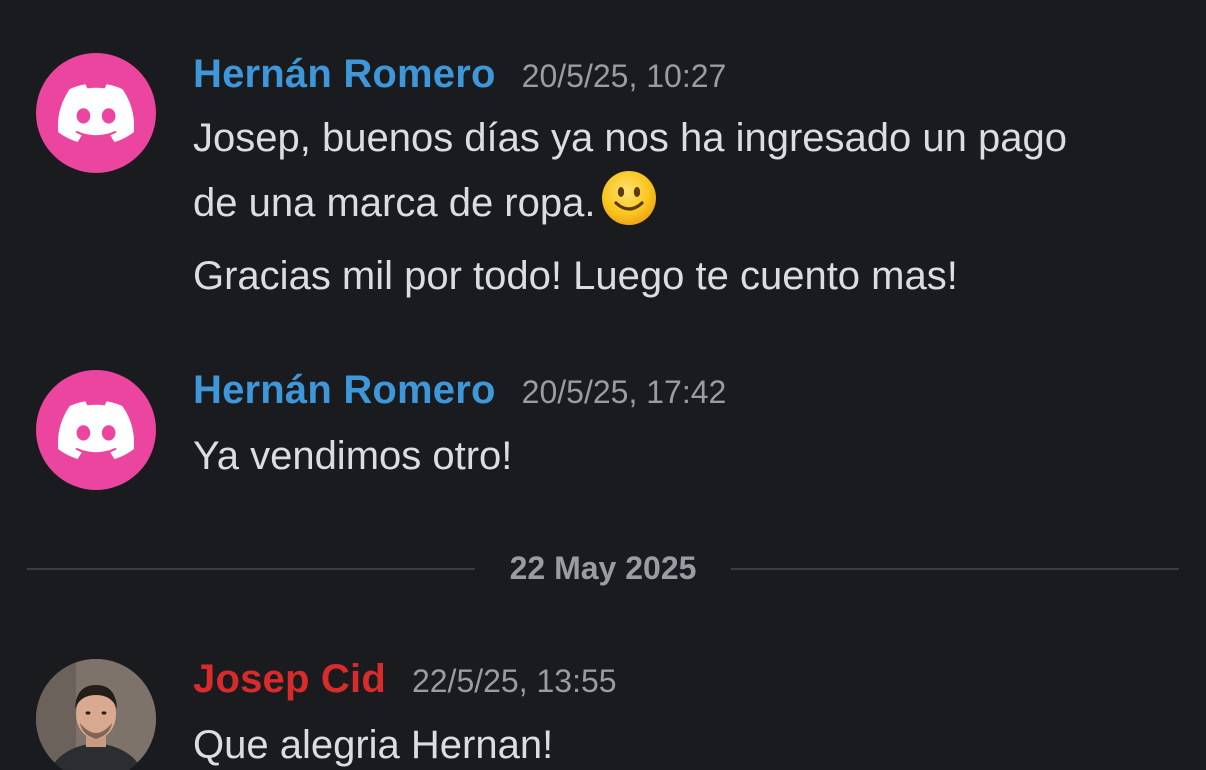  I want to click on author-name: Josep Cid, so click(289, 679).